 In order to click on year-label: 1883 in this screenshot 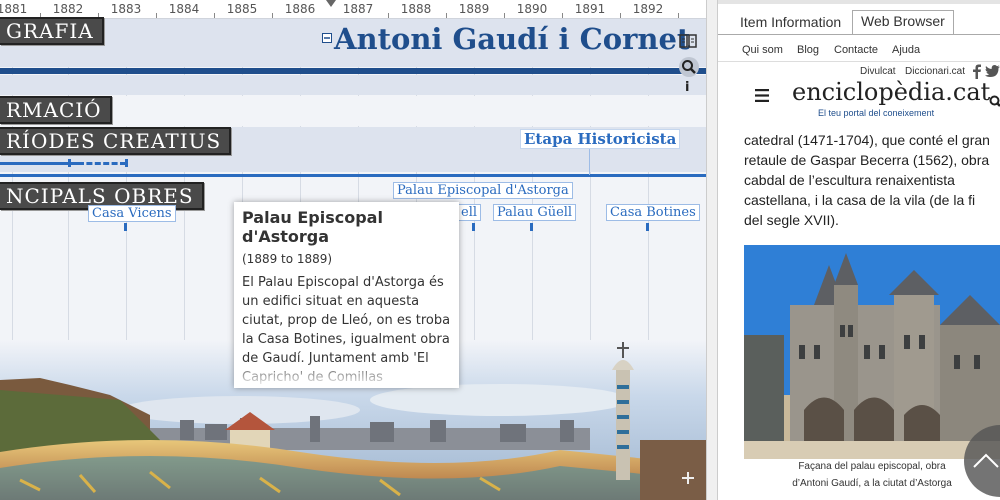, I will do `click(126, 9)`.